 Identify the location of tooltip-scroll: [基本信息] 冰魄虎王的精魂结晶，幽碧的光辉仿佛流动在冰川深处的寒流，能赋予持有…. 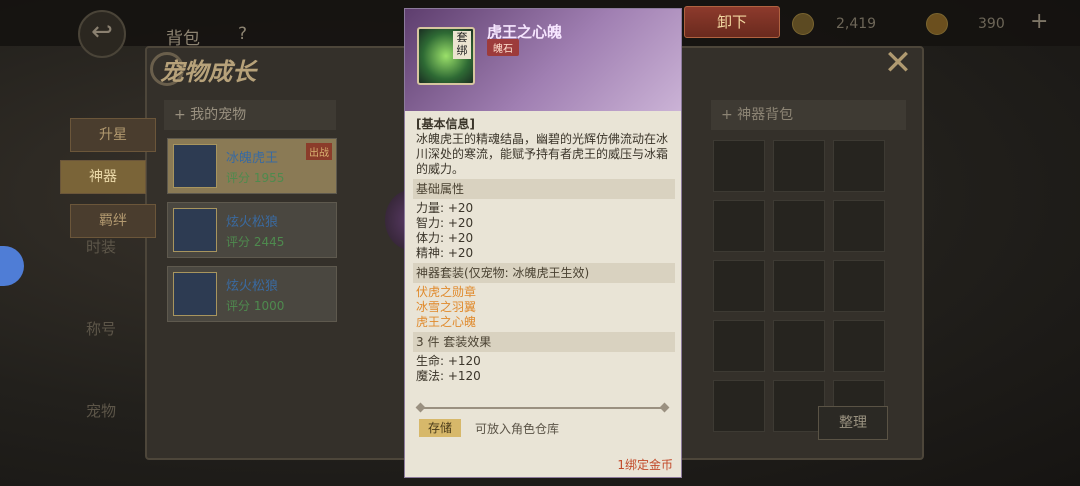
(544, 261).